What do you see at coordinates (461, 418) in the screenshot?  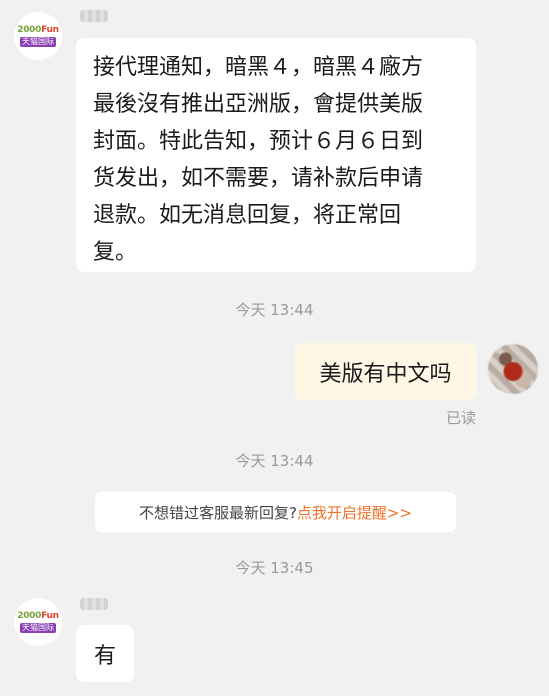 I see `read-status: 已读` at bounding box center [461, 418].